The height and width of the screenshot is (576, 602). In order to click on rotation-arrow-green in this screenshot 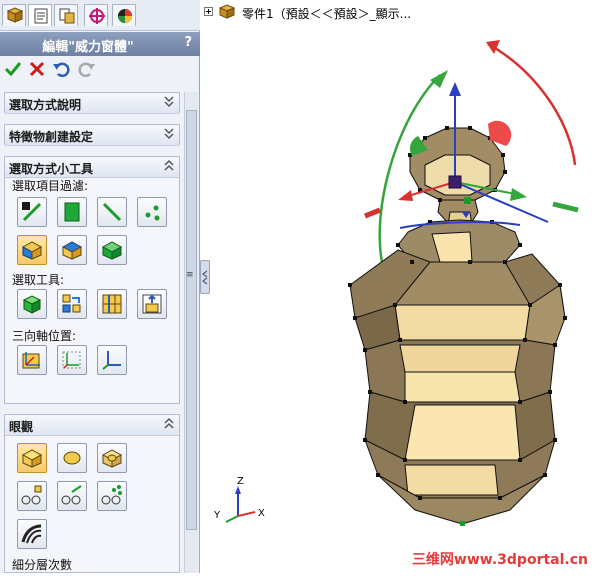, I will do `click(439, 79)`.